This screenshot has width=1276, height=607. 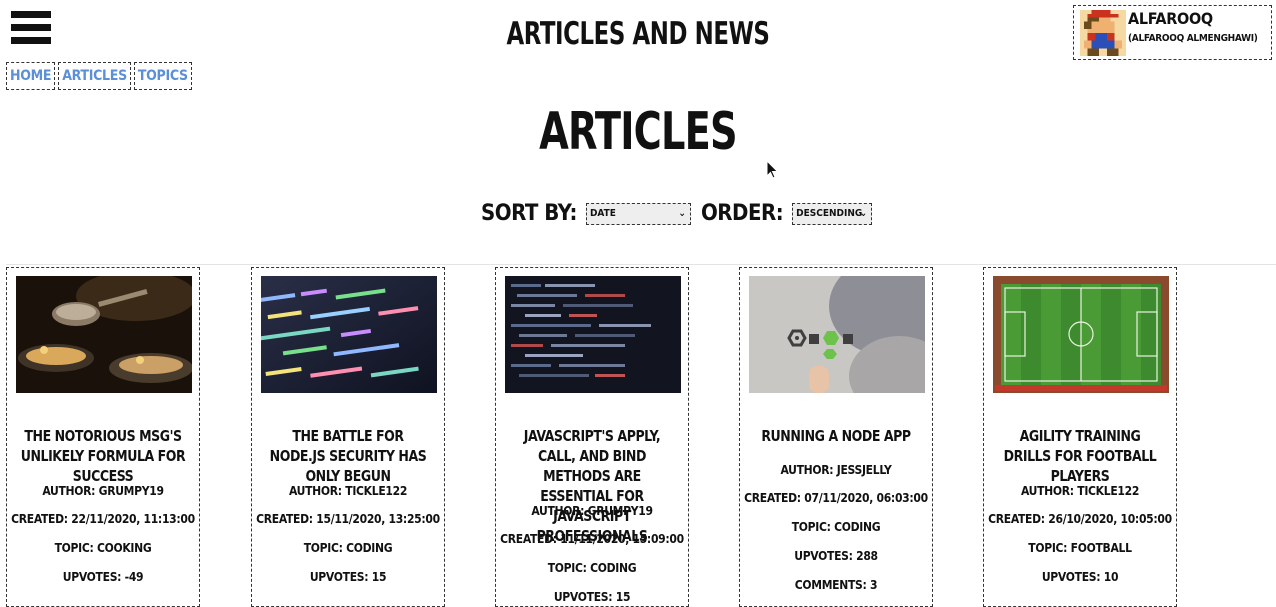 What do you see at coordinates (1103, 33) in the screenshot?
I see `pixel-mario-avatar-icon` at bounding box center [1103, 33].